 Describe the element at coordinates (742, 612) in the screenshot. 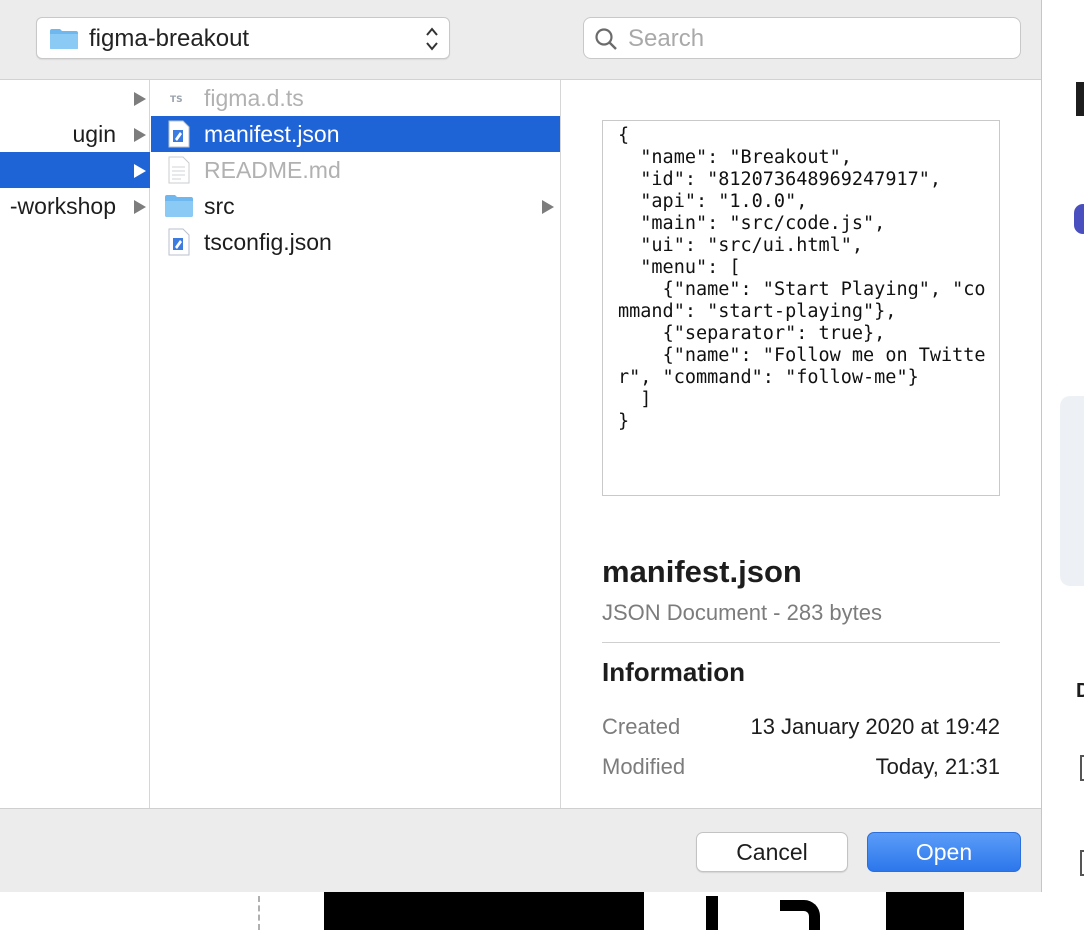

I see `preview-file-kind: JSON Document - 283 bytes` at that location.